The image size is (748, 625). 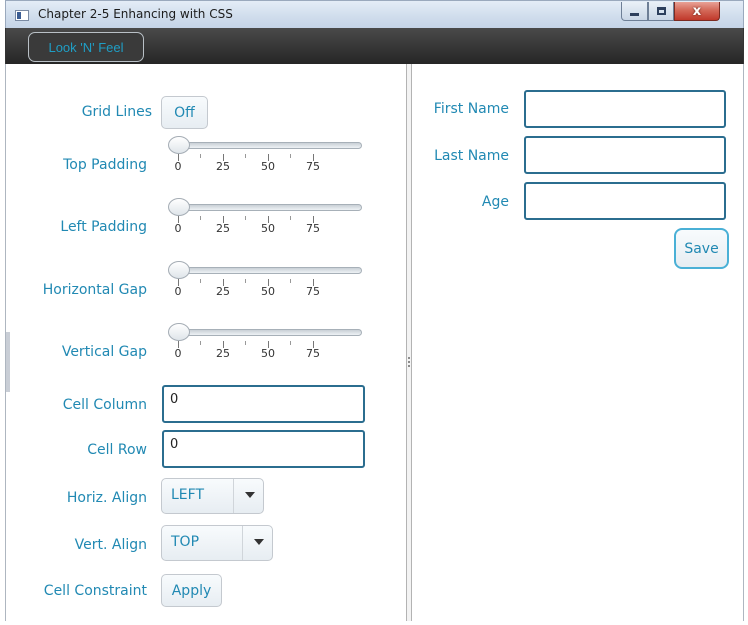 What do you see at coordinates (191, 590) in the screenshot?
I see `apply-button: Apply` at bounding box center [191, 590].